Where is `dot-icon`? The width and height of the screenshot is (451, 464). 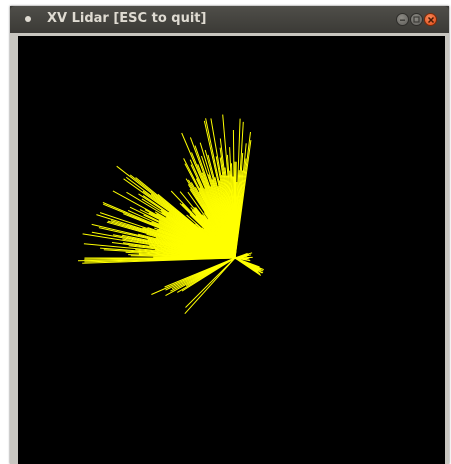
dot-icon is located at coordinates (28, 19).